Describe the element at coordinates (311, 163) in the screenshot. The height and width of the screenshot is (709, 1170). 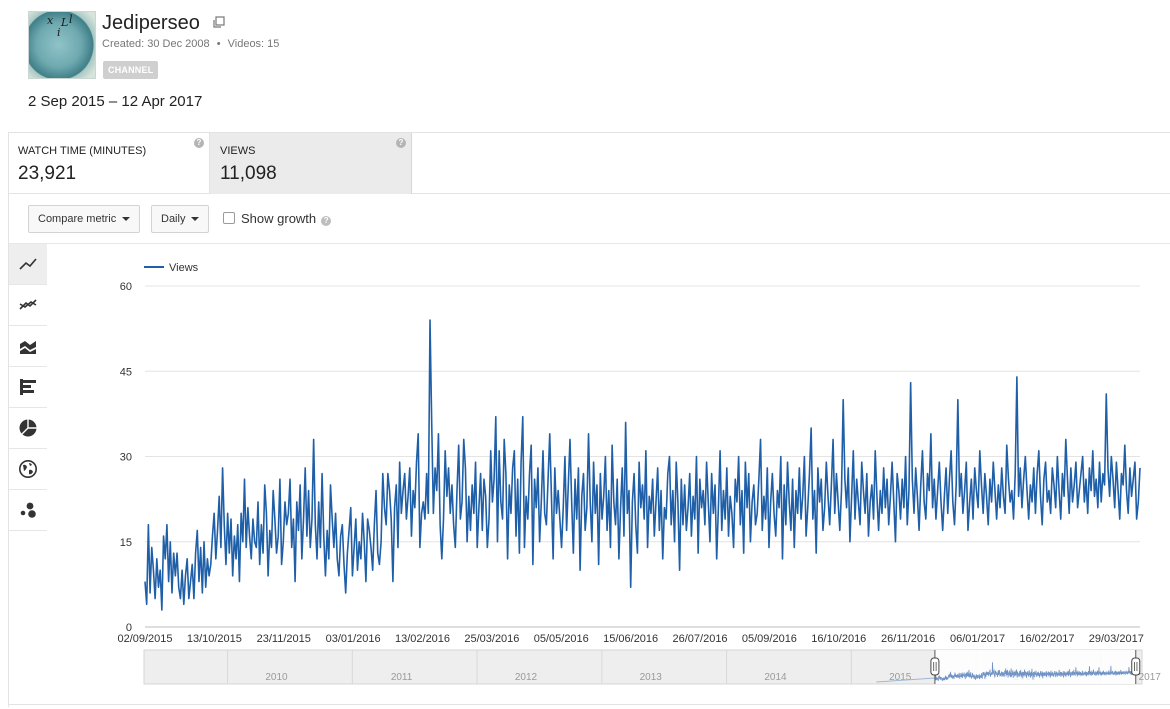
I see `metric-tab-views: VIEWS 11,098 ?` at that location.